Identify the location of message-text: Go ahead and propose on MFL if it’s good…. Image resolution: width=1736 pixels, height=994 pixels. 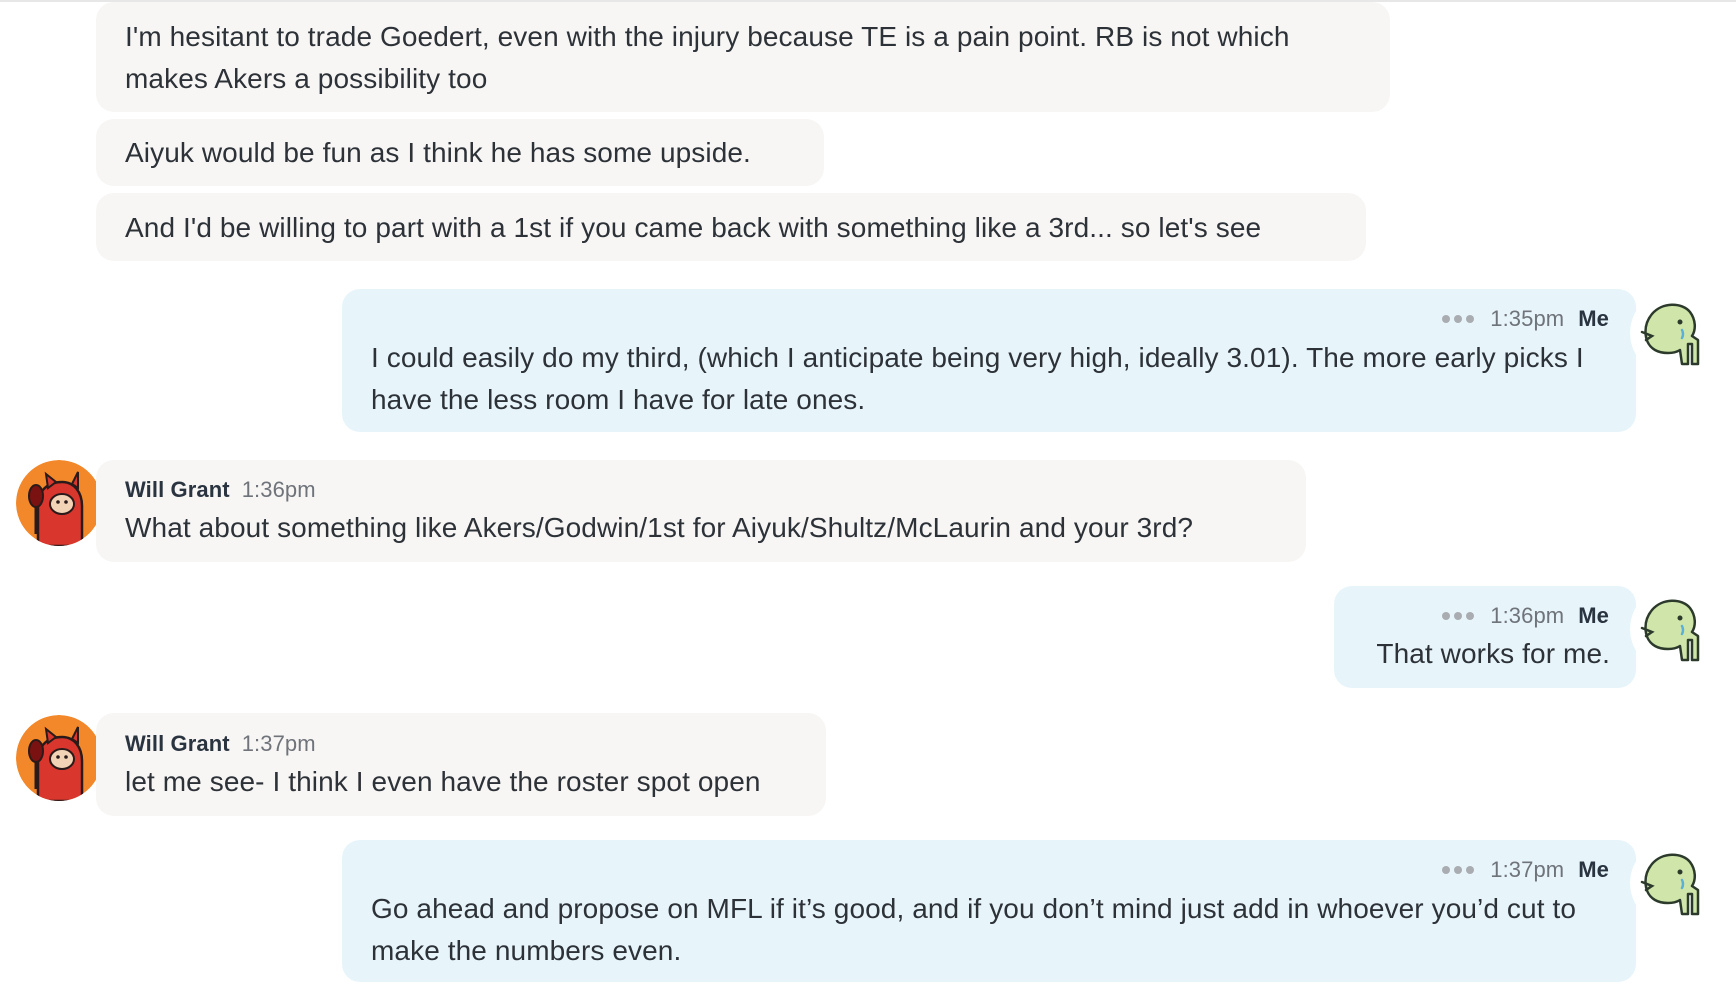
(974, 929).